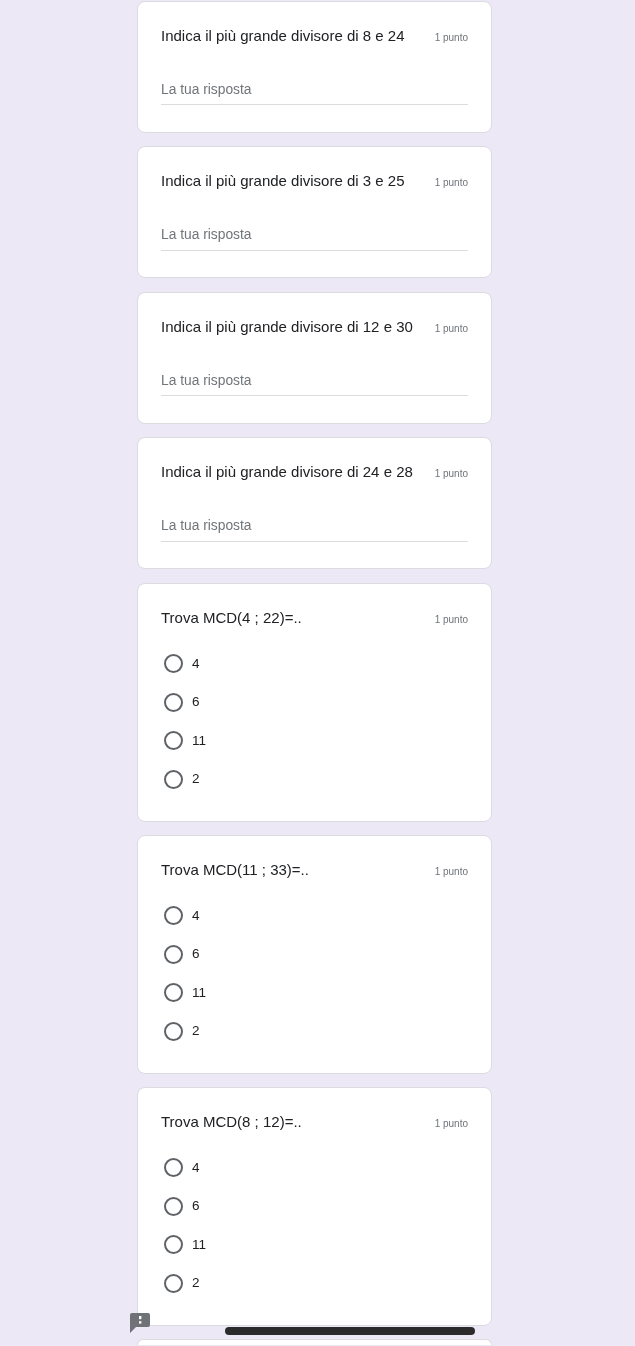  I want to click on question-title: Trova MCD(4 ; 22)=.., so click(231, 617).